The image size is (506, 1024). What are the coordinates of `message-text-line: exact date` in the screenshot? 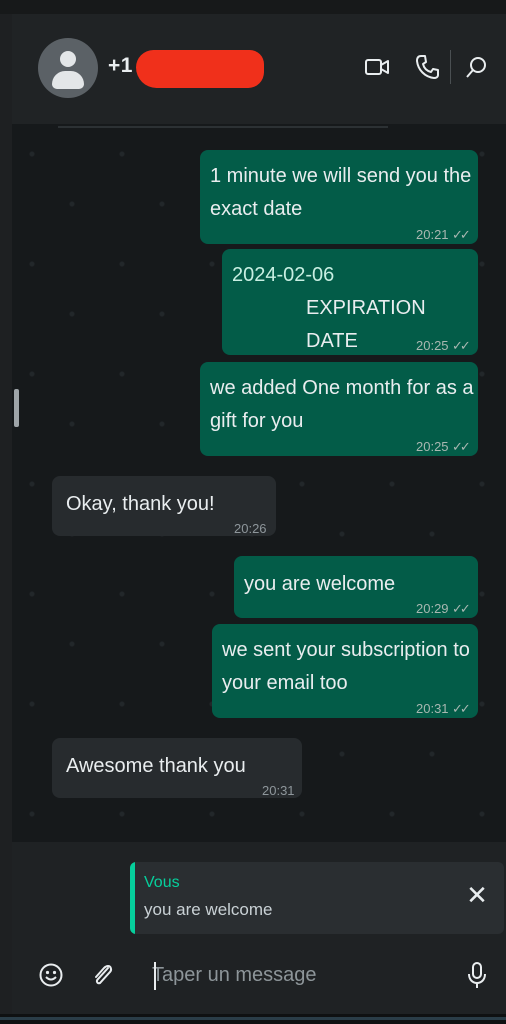 It's located at (256, 209).